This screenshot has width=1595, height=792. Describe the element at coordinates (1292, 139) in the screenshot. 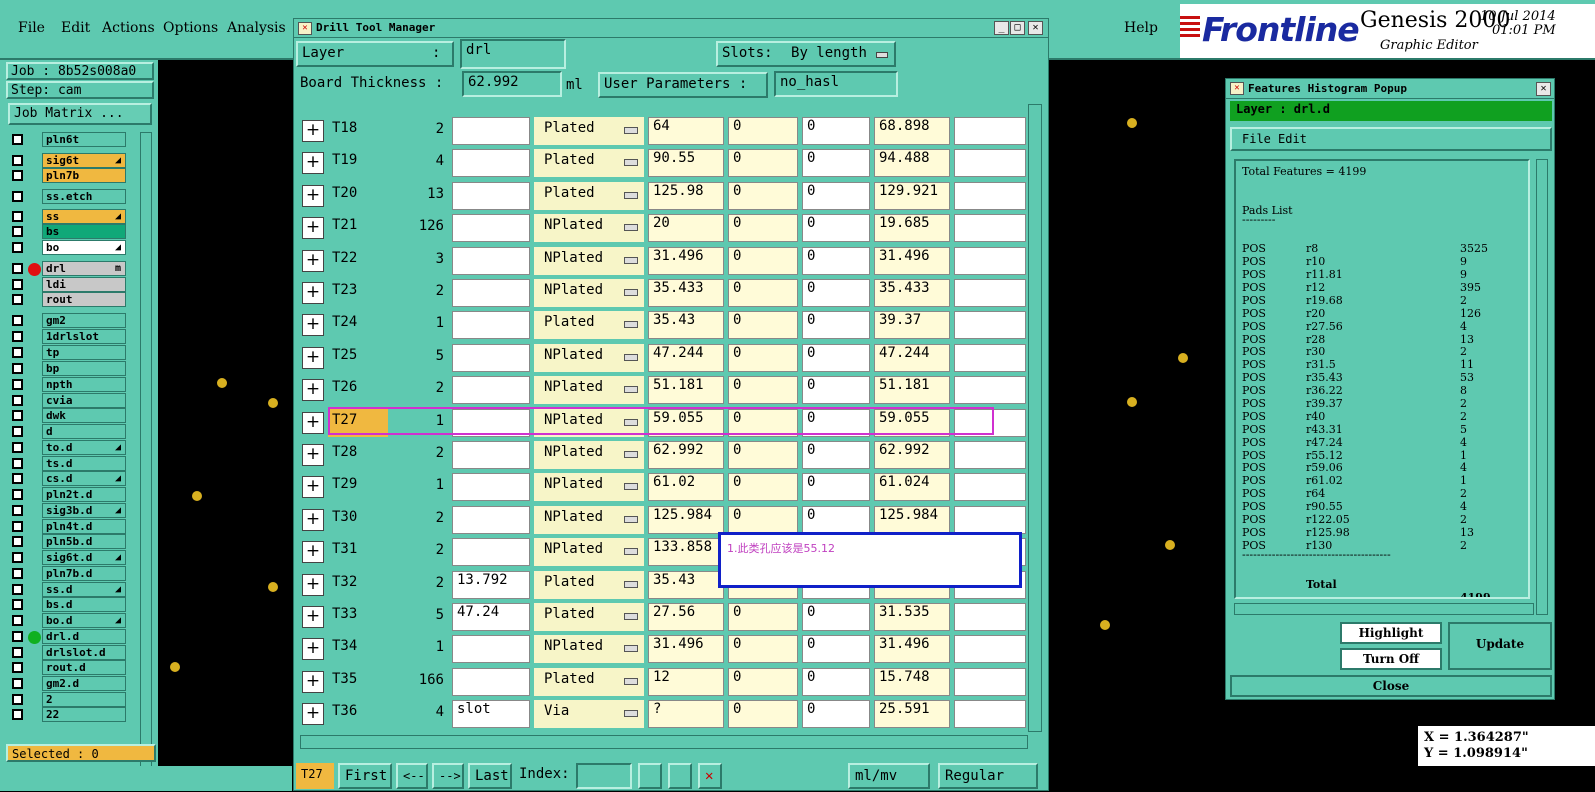

I see `hist-menu-edit: Edit` at that location.